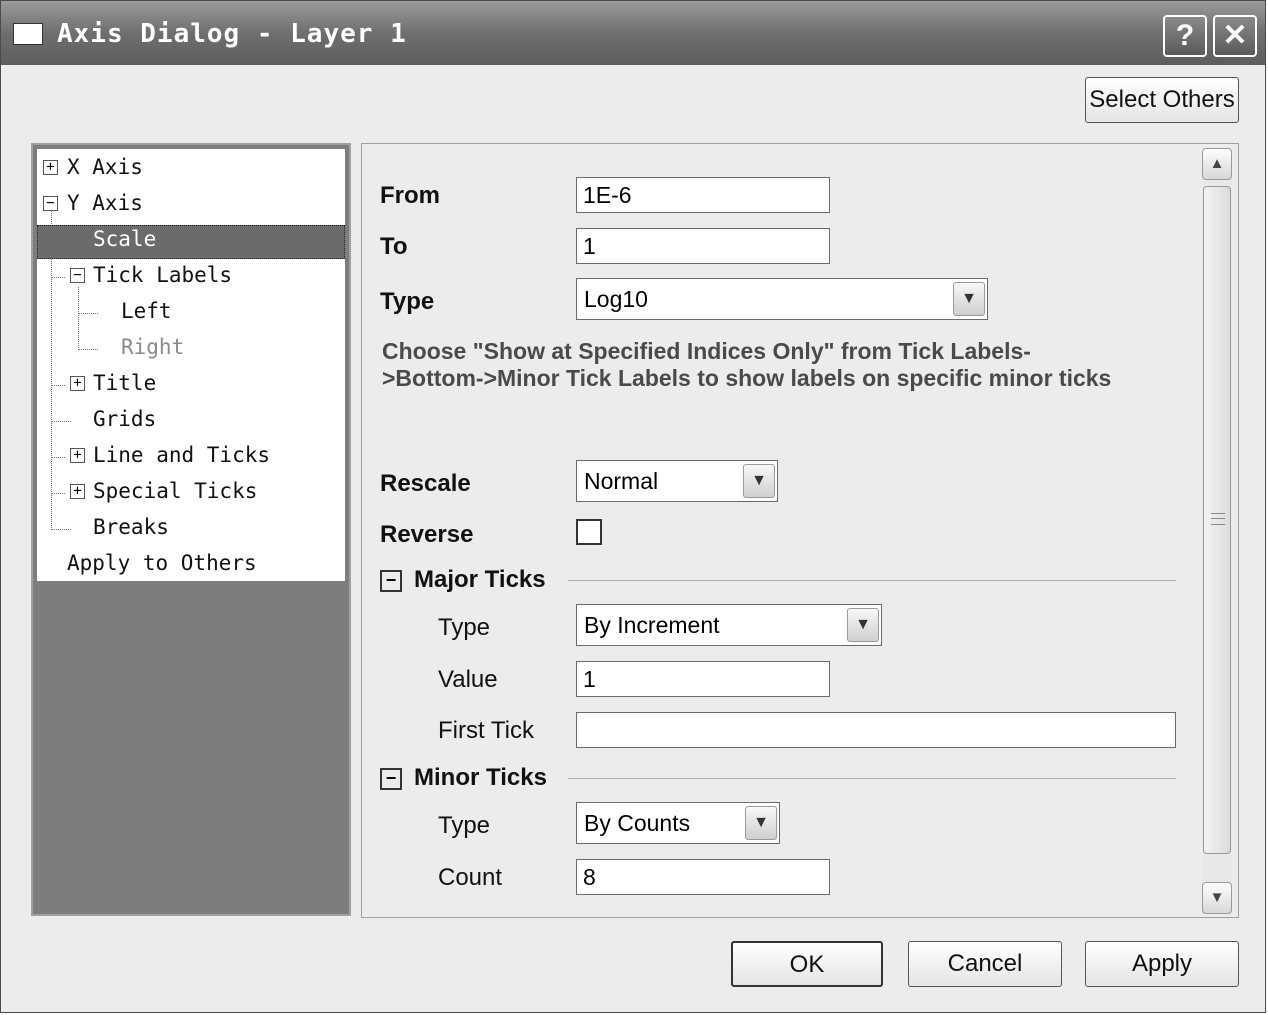 This screenshot has width=1268, height=1015. Describe the element at coordinates (425, 483) in the screenshot. I see `rescale-label: Rescale` at that location.